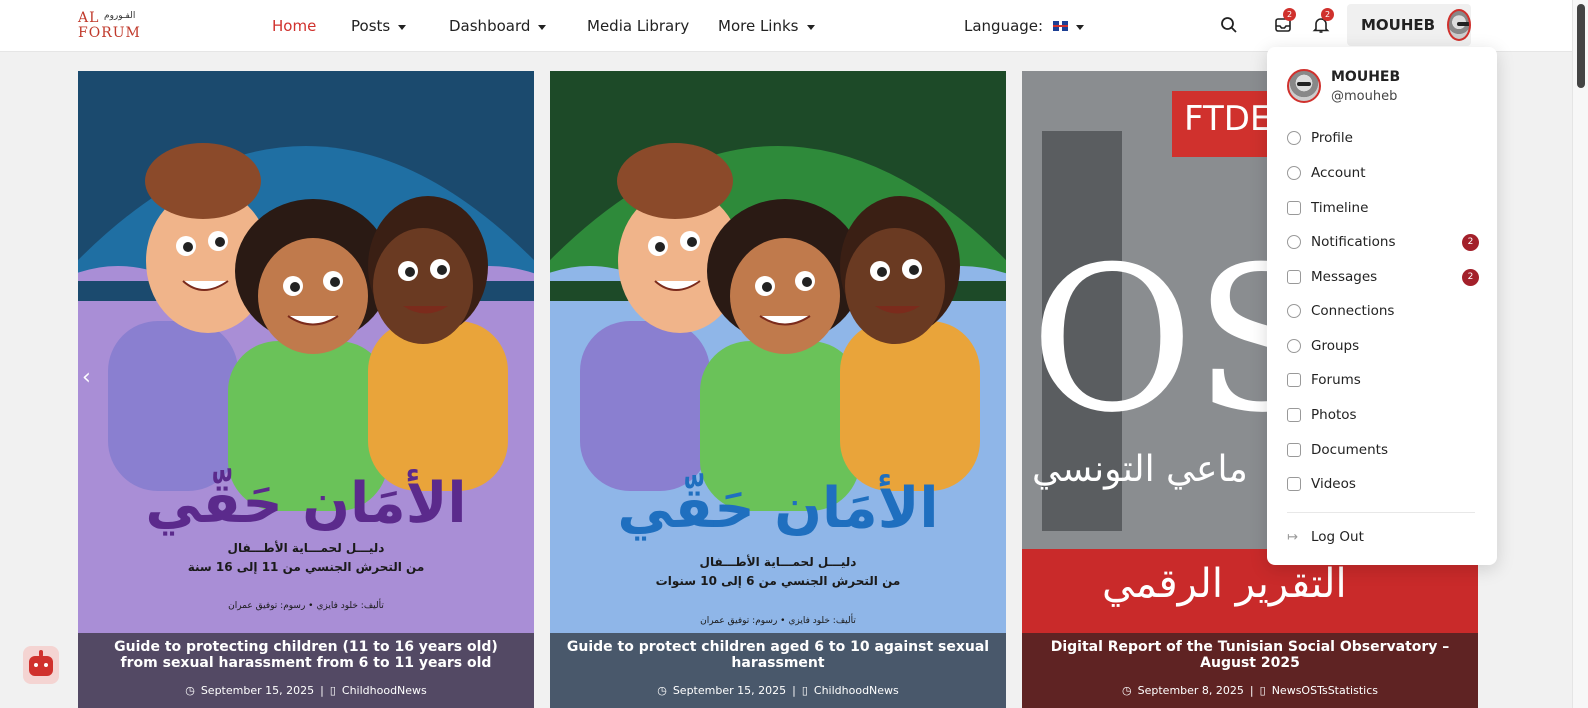 This screenshot has height=708, width=1588. I want to click on scrollbar-thumb, so click(1581, 46).